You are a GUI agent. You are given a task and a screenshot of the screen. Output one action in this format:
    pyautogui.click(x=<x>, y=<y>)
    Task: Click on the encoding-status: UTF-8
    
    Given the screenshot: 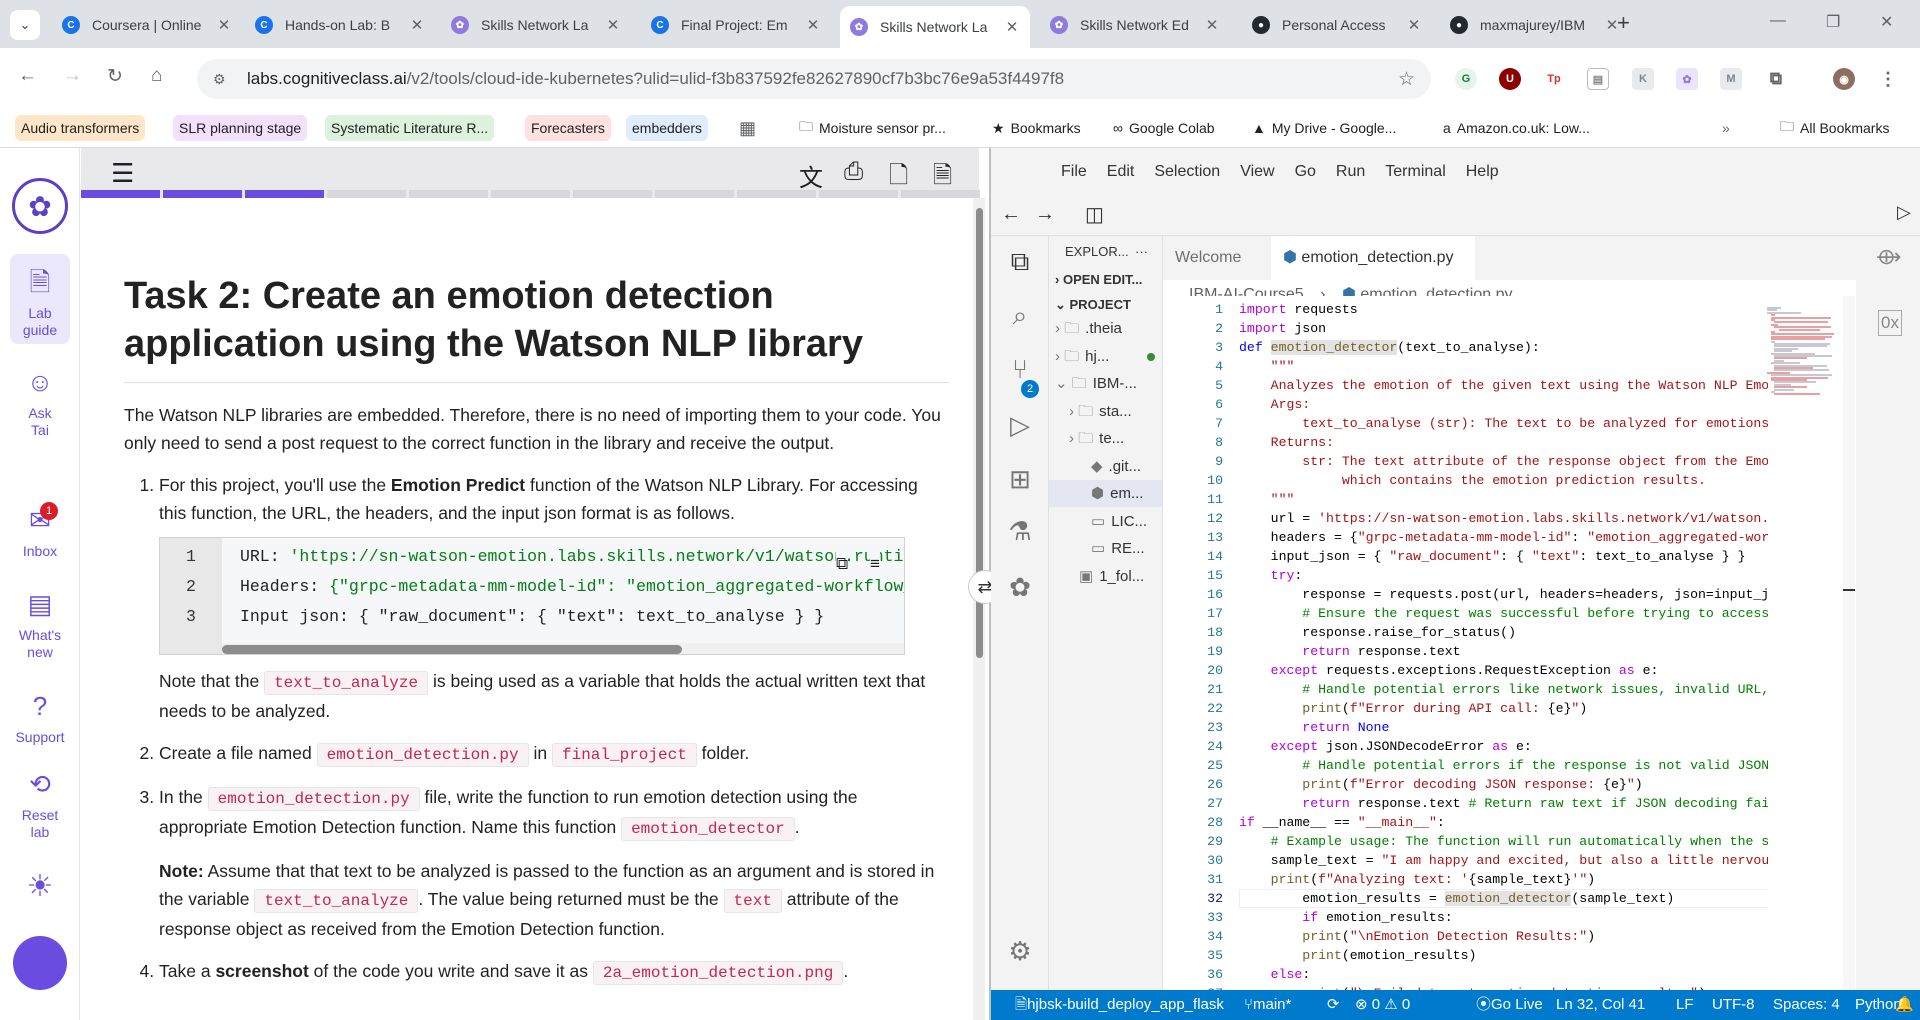 What is the action you would take?
    pyautogui.click(x=1733, y=1005)
    